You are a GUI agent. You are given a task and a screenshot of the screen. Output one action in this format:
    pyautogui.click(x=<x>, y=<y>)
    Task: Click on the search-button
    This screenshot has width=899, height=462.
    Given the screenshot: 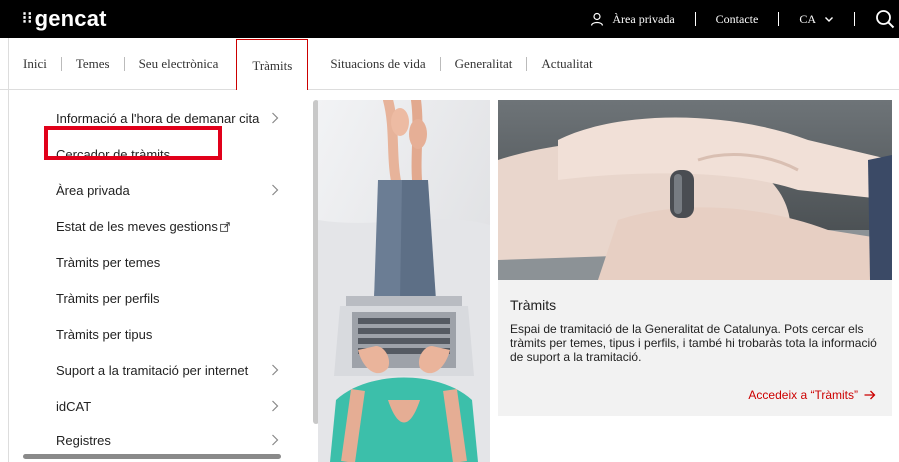 What is the action you would take?
    pyautogui.click(x=887, y=19)
    